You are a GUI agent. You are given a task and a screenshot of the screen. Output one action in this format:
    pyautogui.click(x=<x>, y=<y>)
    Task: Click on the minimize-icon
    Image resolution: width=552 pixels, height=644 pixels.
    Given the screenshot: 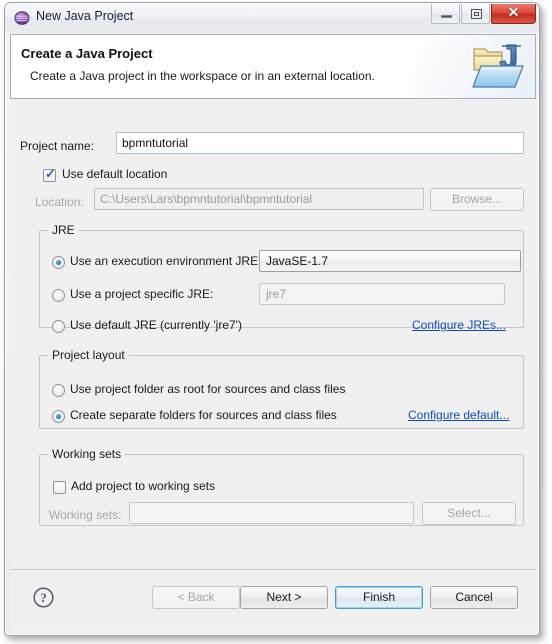 What is the action you would take?
    pyautogui.click(x=446, y=16)
    